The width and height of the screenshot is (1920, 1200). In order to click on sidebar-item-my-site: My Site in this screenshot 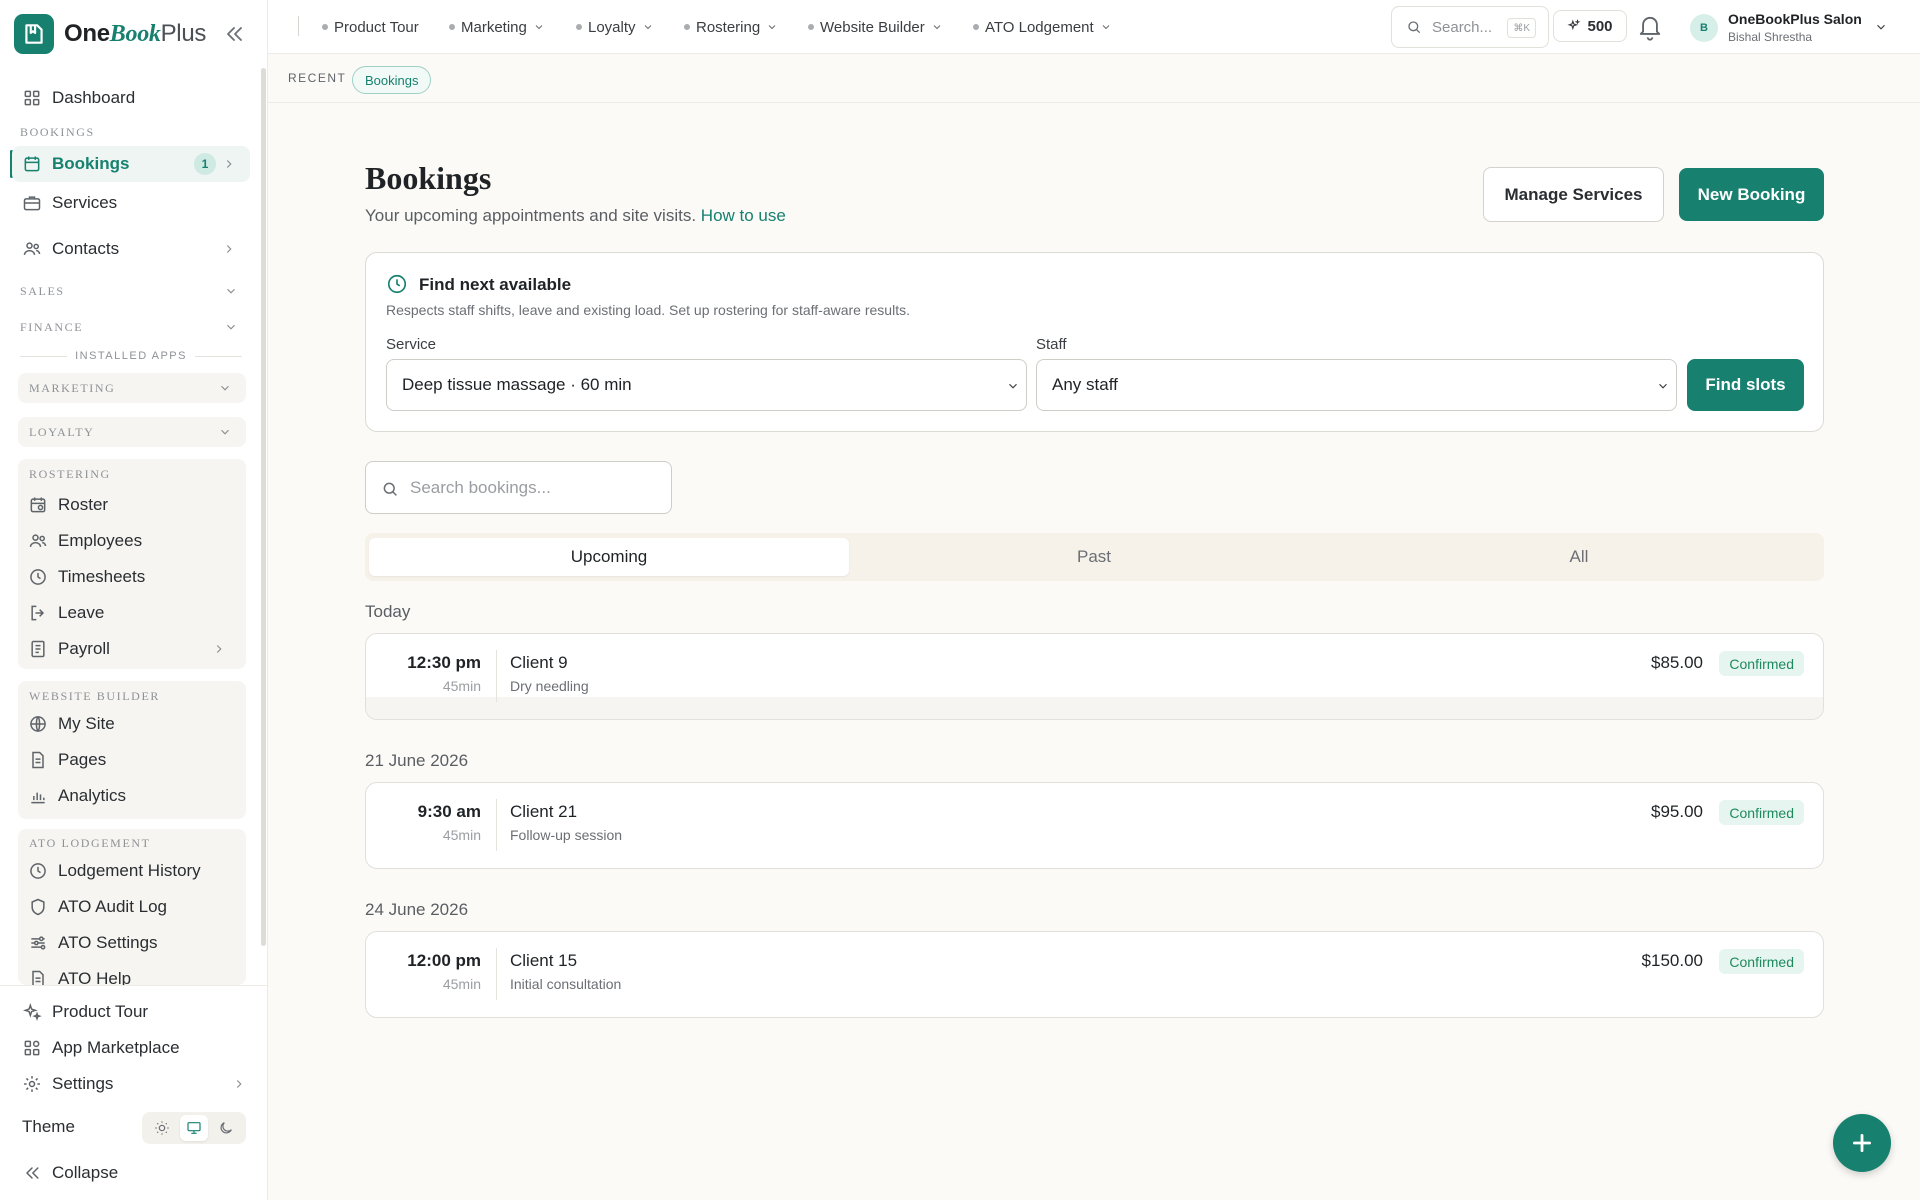, I will do `click(135, 724)`.